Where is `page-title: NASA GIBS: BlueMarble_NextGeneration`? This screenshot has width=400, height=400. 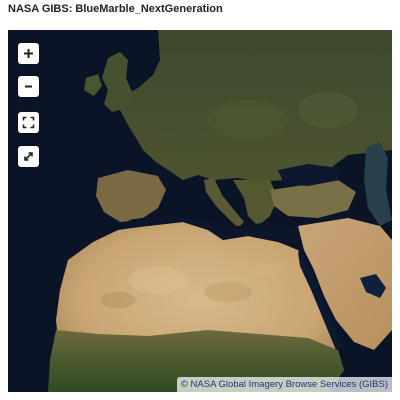 page-title: NASA GIBS: BlueMarble_NextGeneration is located at coordinates (115, 9).